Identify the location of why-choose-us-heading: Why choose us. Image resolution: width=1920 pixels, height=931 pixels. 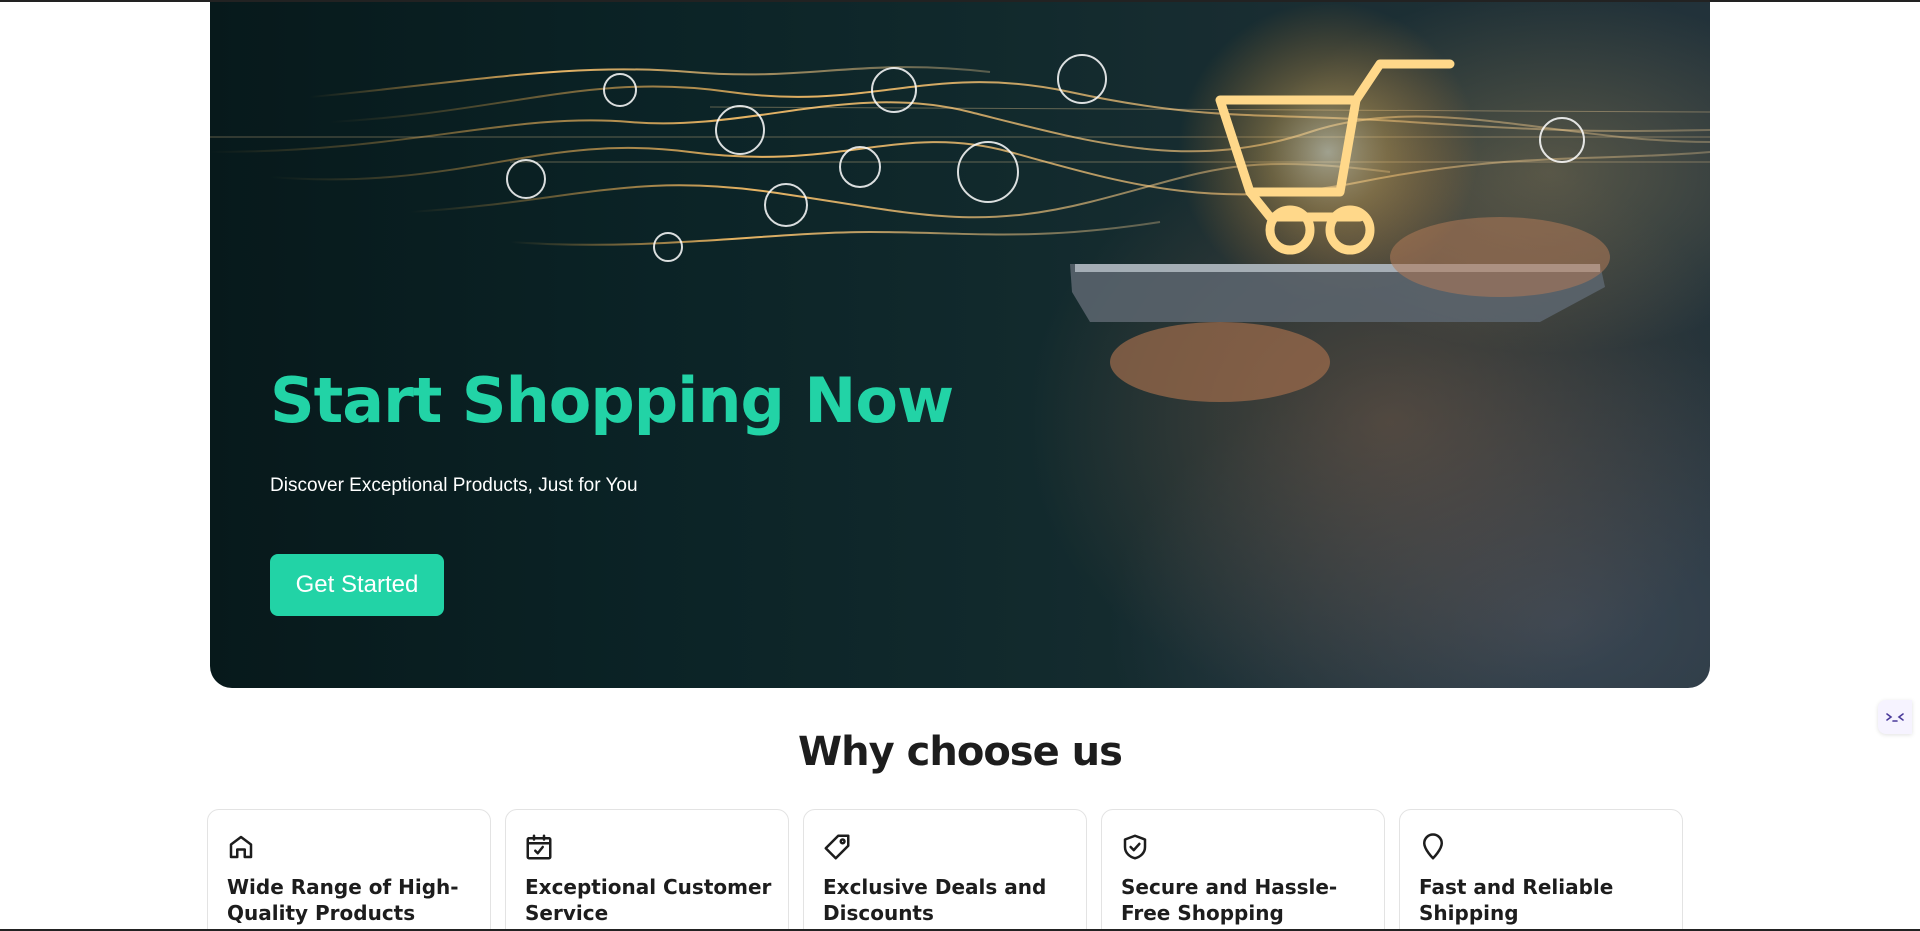
(960, 752).